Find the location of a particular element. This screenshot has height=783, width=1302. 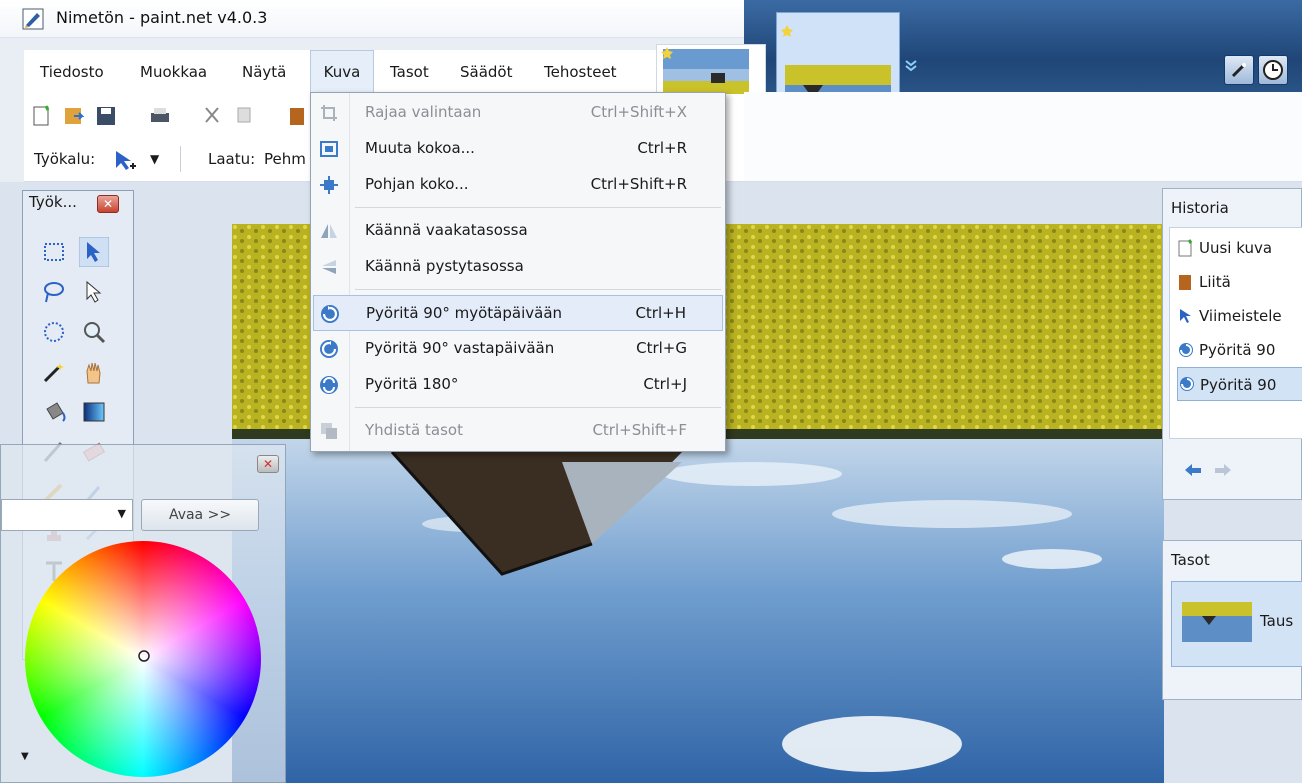

resize-icon is located at coordinates (329, 149).